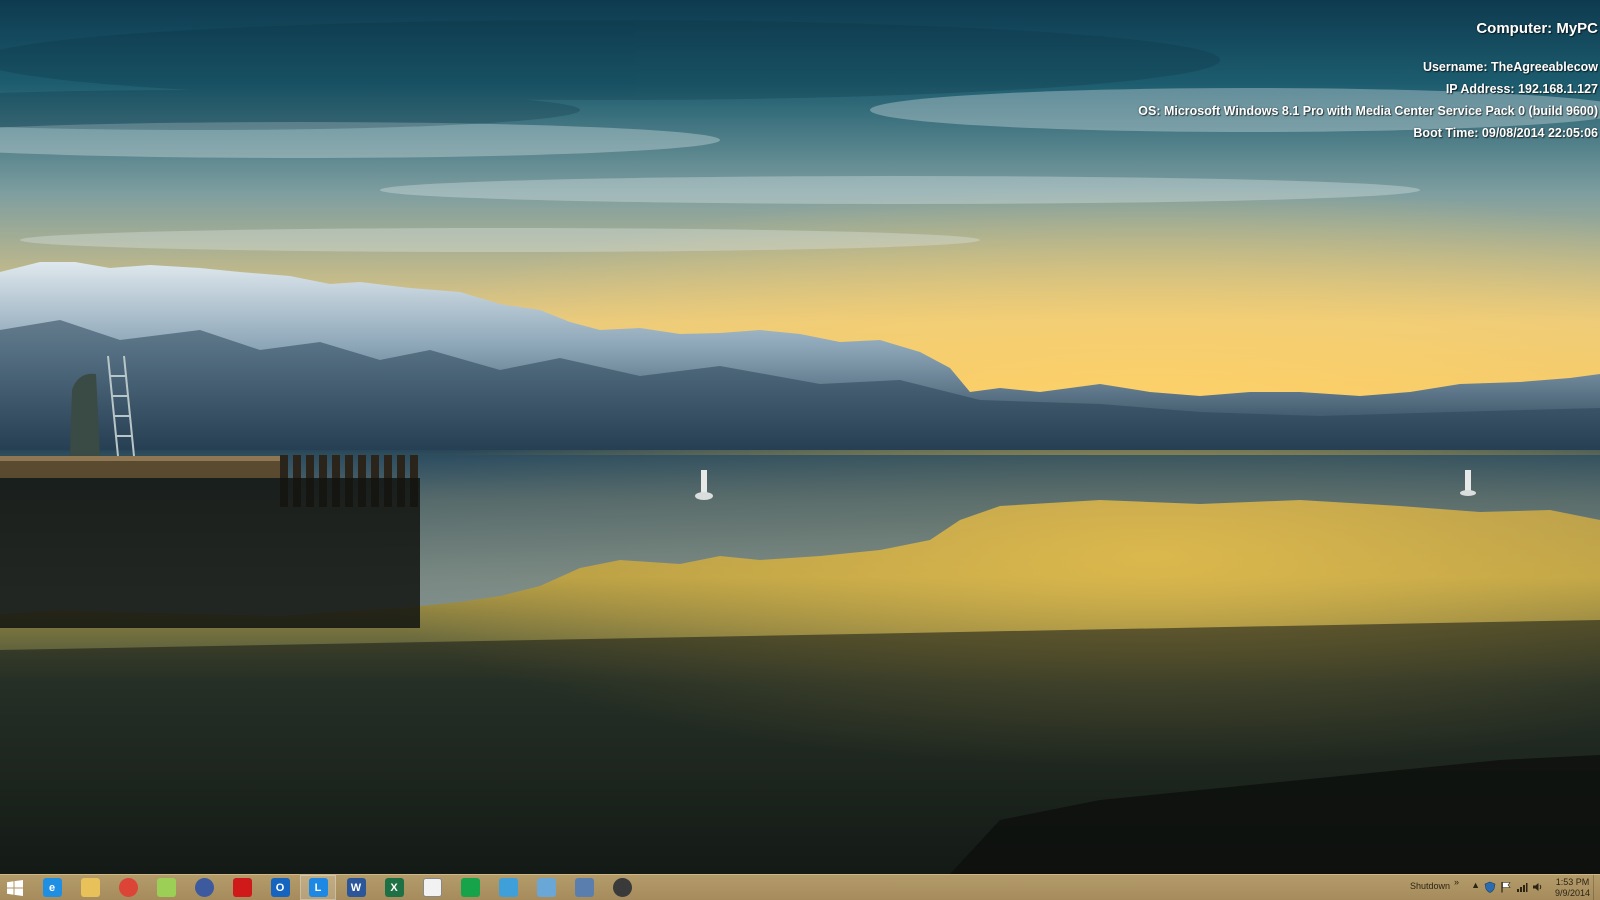  I want to click on taskbar-pinned-apps: e OLWX, so click(338, 887).